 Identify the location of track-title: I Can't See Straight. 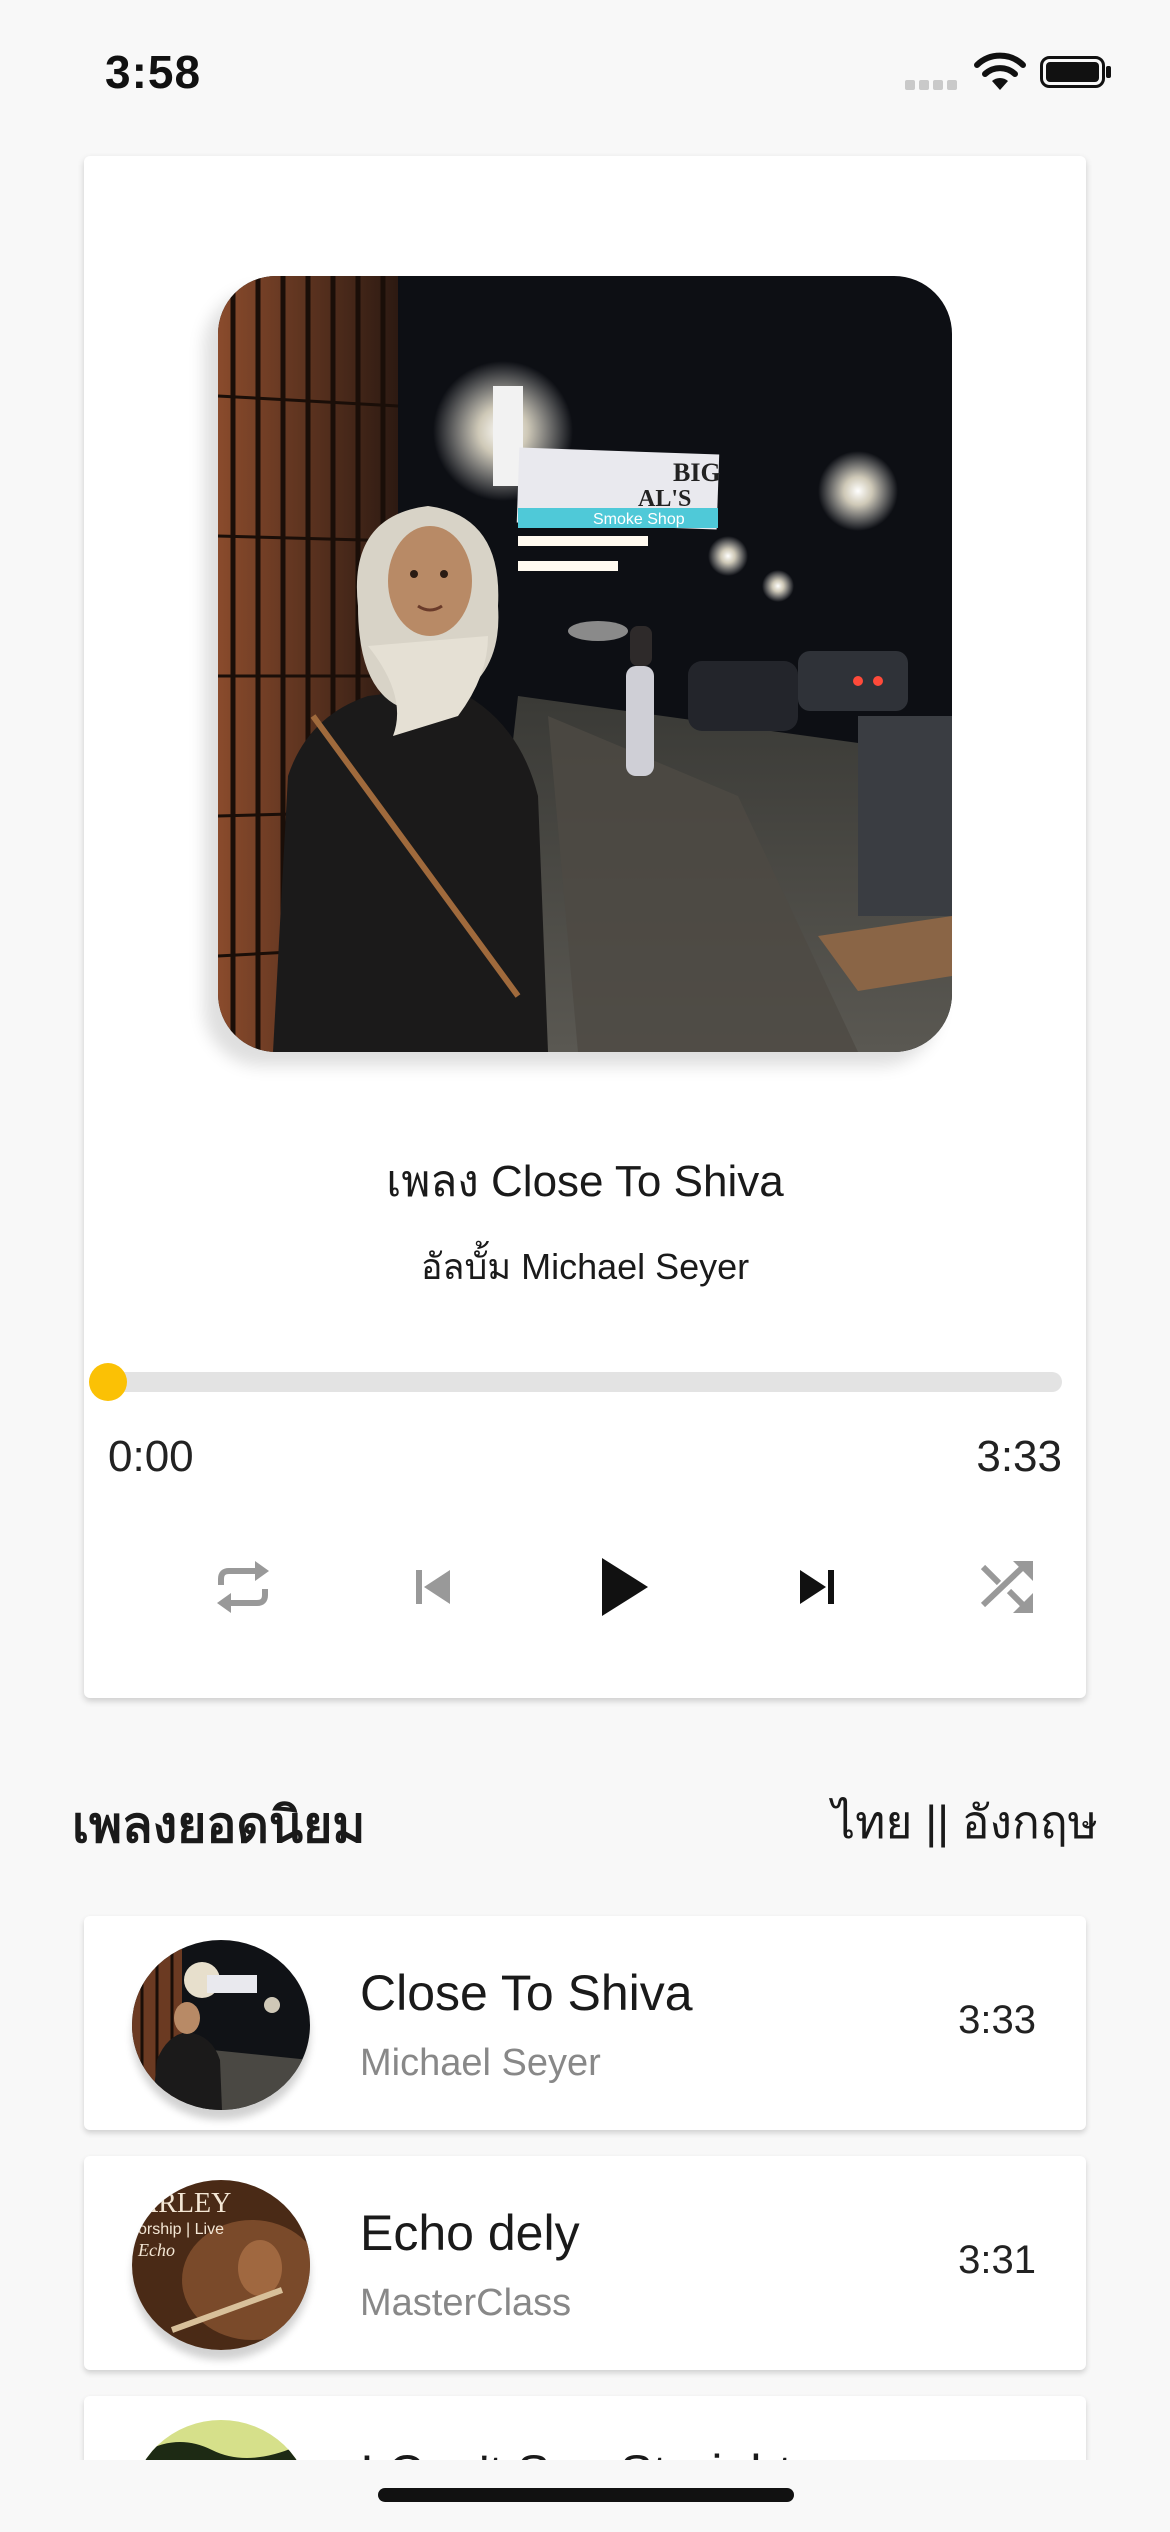
(576, 2452).